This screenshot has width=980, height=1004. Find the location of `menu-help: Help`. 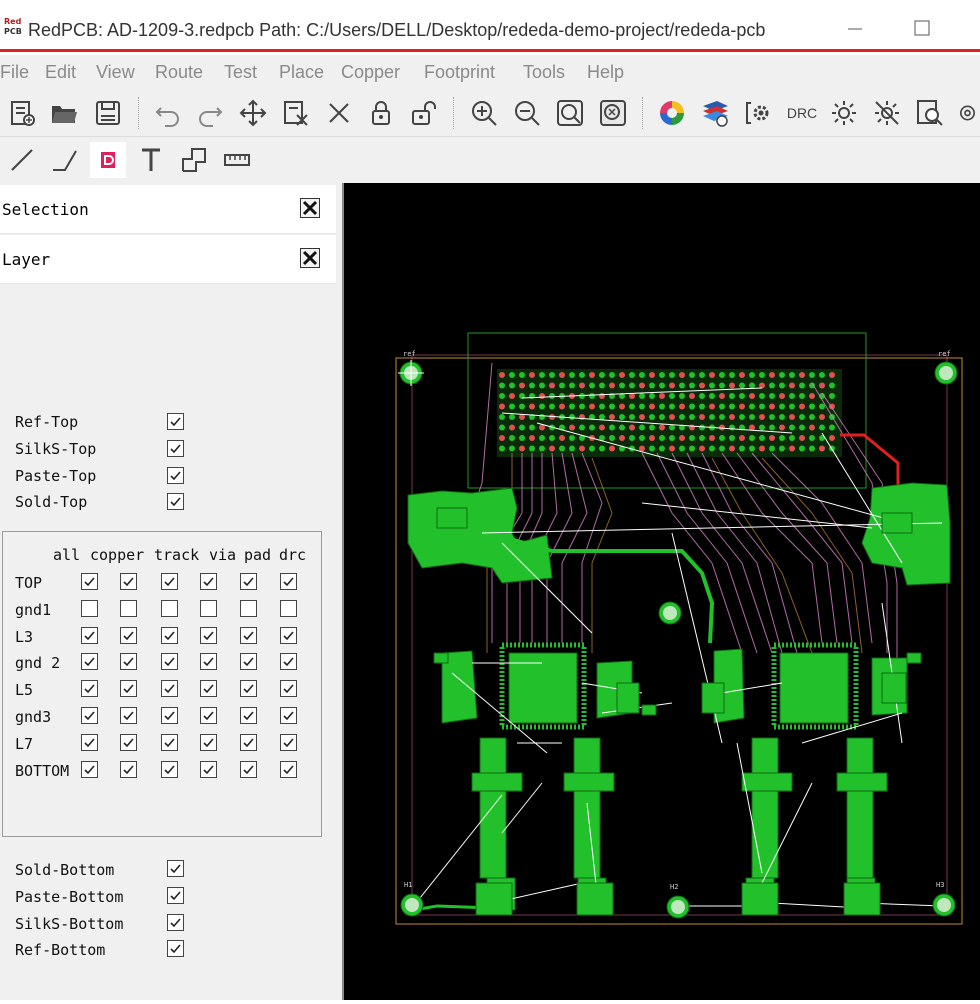

menu-help: Help is located at coordinates (605, 72).